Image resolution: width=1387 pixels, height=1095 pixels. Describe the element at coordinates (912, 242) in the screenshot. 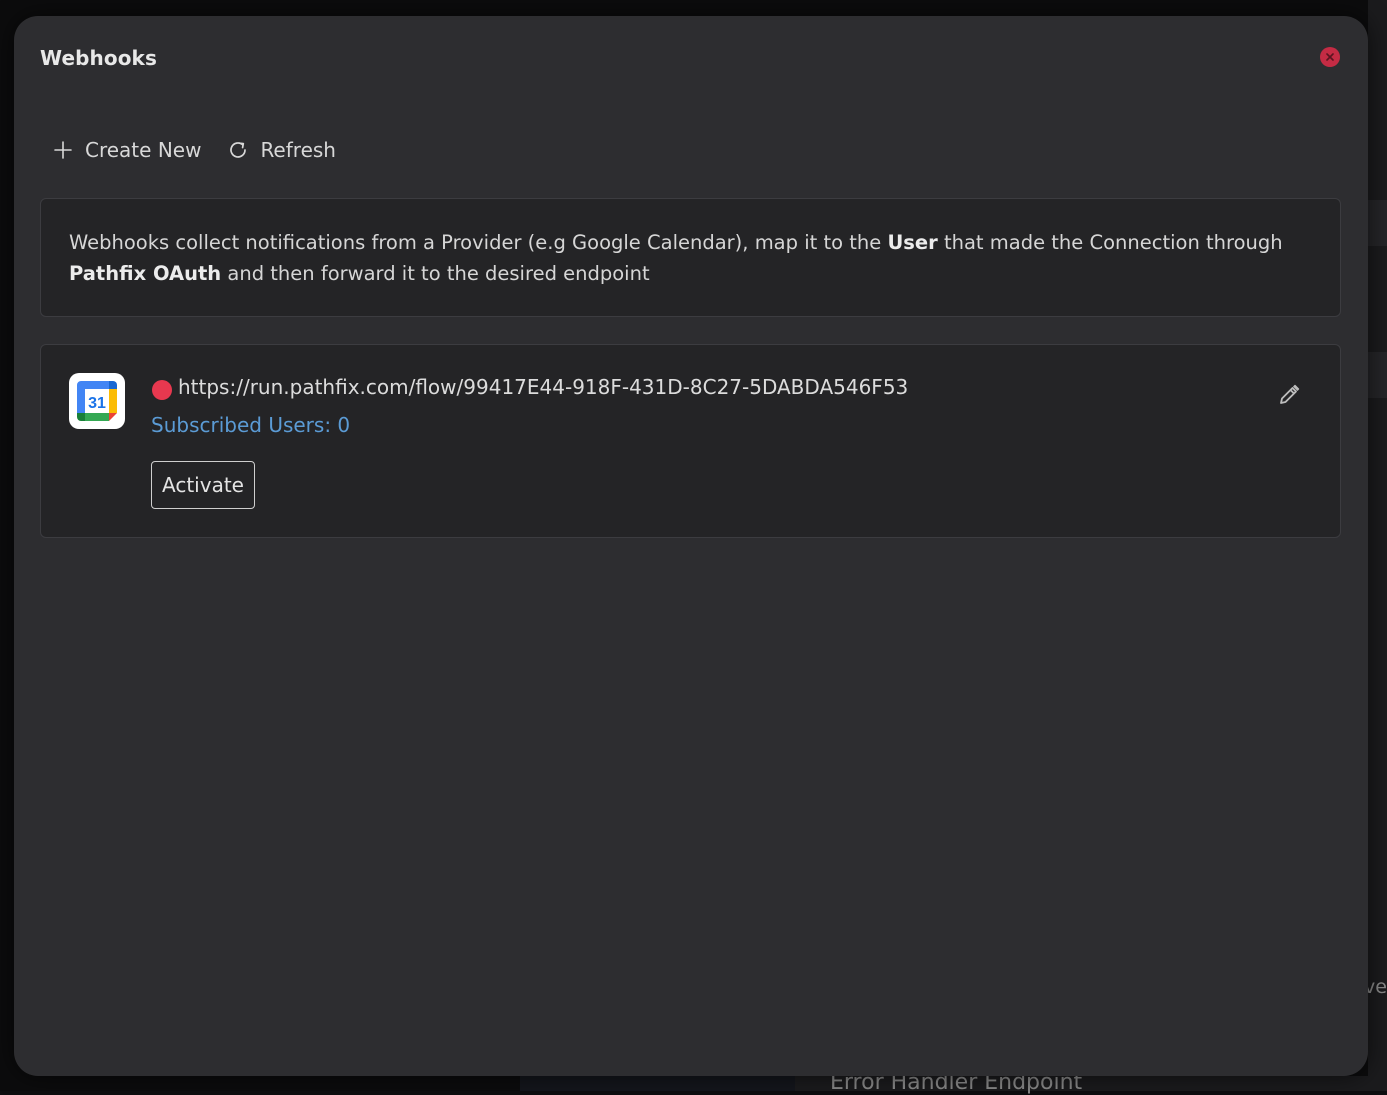

I see `info-bold-user: User` at that location.